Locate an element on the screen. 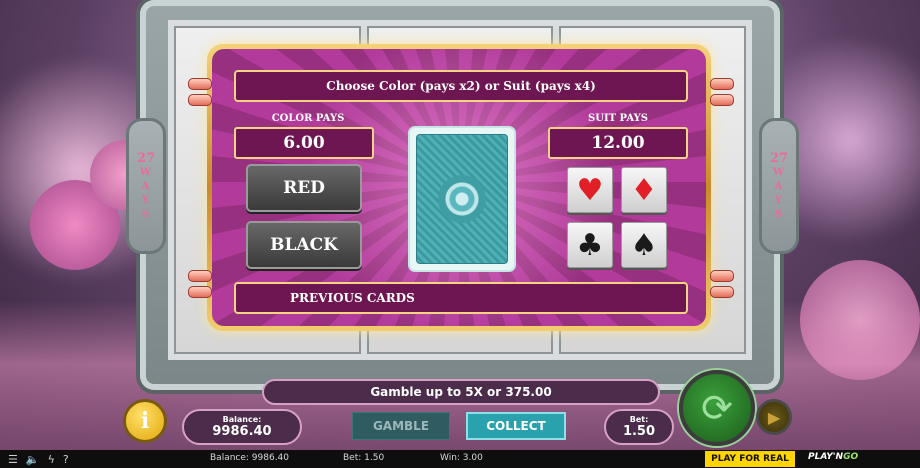 The width and height of the screenshot is (920, 468). logo-go: GO is located at coordinates (851, 457).